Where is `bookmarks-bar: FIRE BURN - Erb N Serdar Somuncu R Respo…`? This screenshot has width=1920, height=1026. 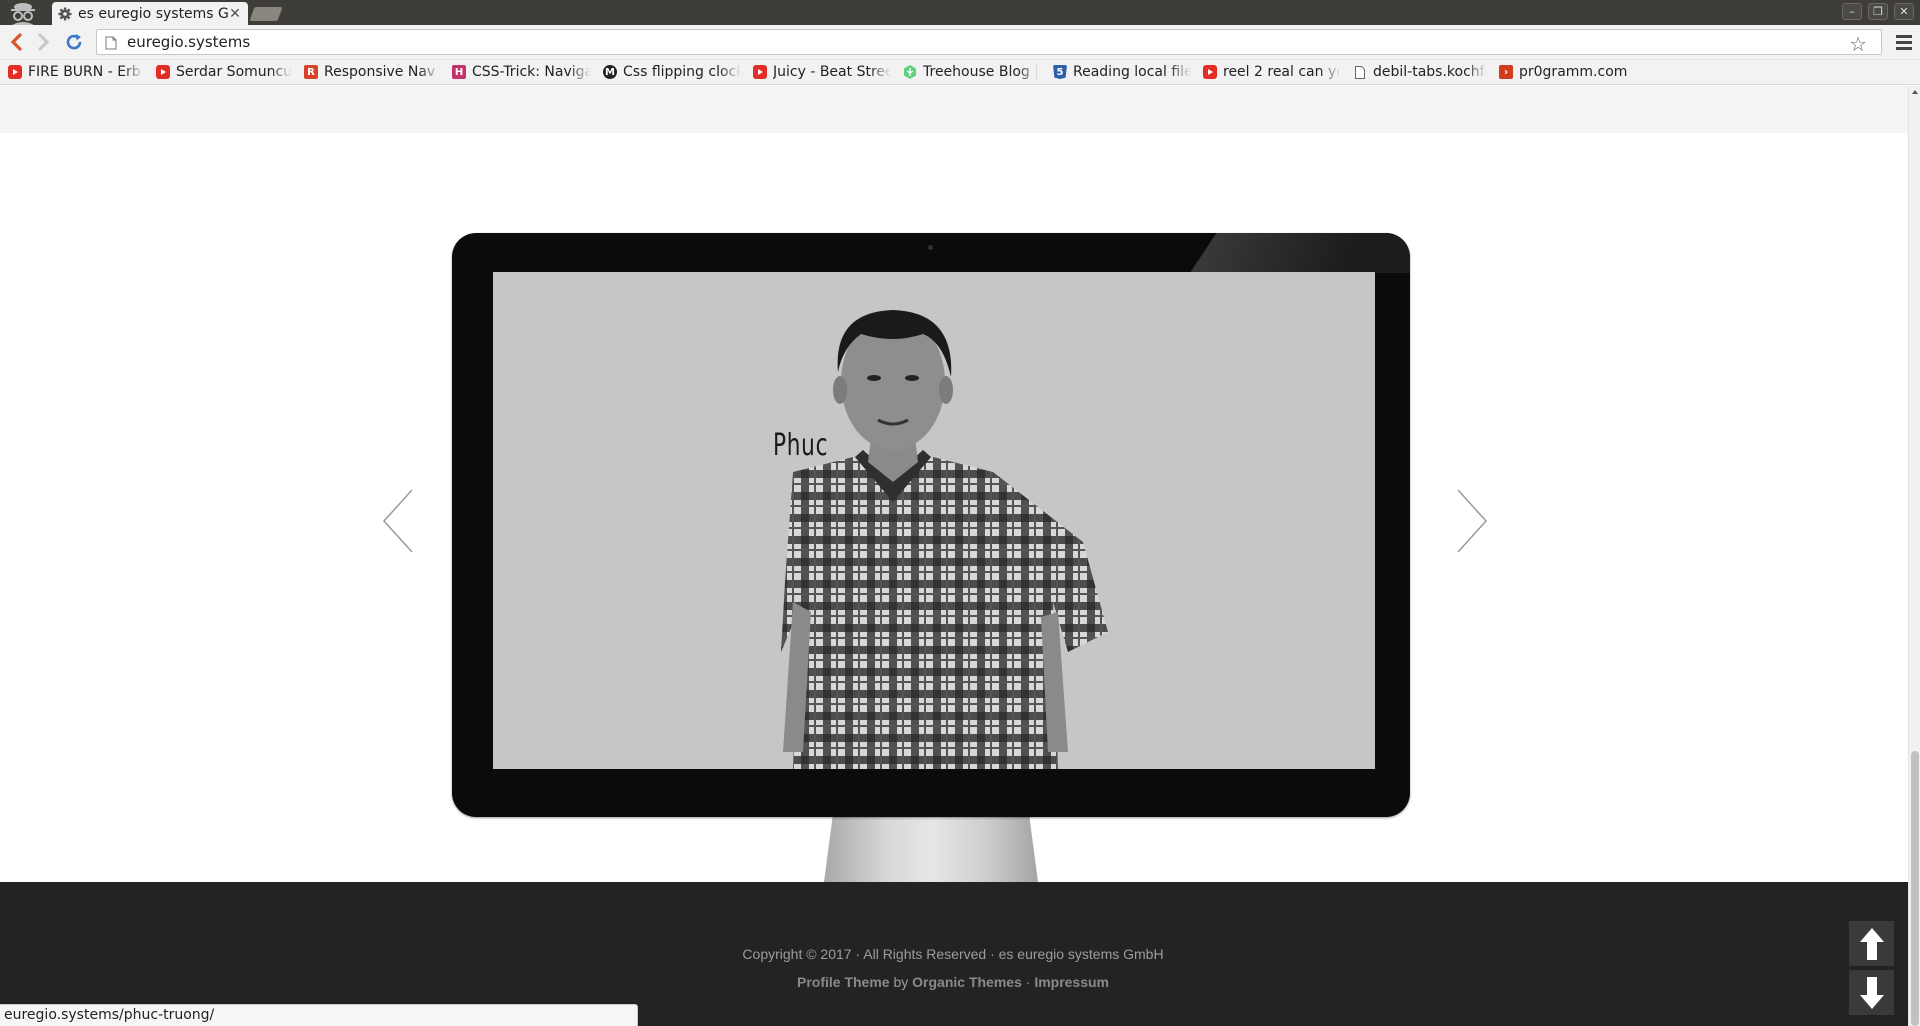 bookmarks-bar: FIRE BURN - Erb N Serdar Somuncu R Respo… is located at coordinates (960, 72).